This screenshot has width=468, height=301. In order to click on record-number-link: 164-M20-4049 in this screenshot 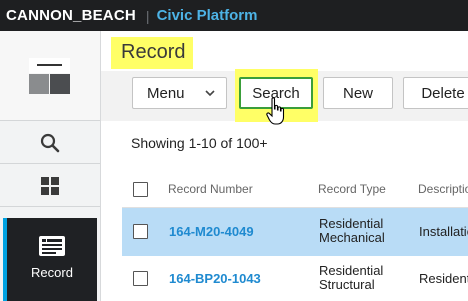, I will do `click(211, 231)`.